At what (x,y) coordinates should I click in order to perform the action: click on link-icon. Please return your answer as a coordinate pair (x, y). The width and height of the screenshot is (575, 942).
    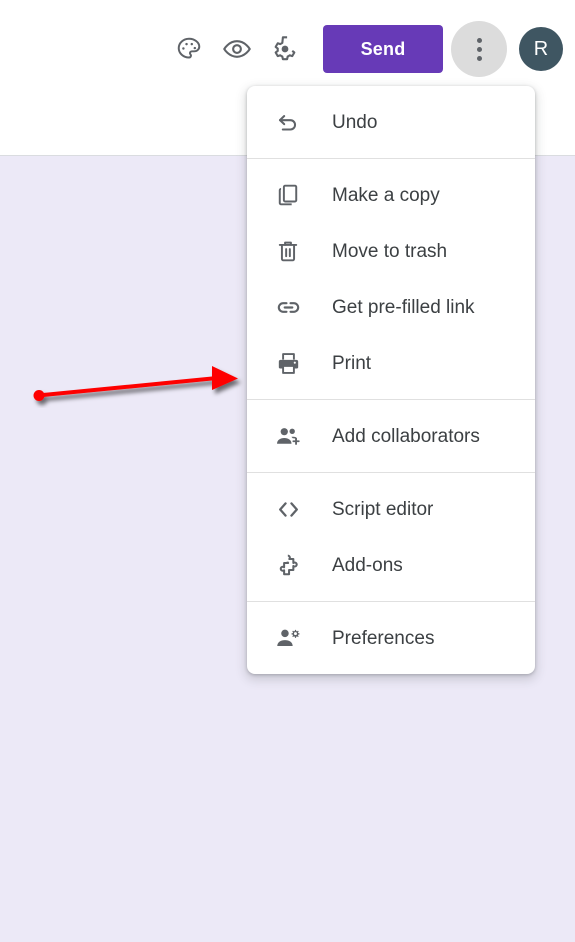
    Looking at the image, I should click on (288, 307).